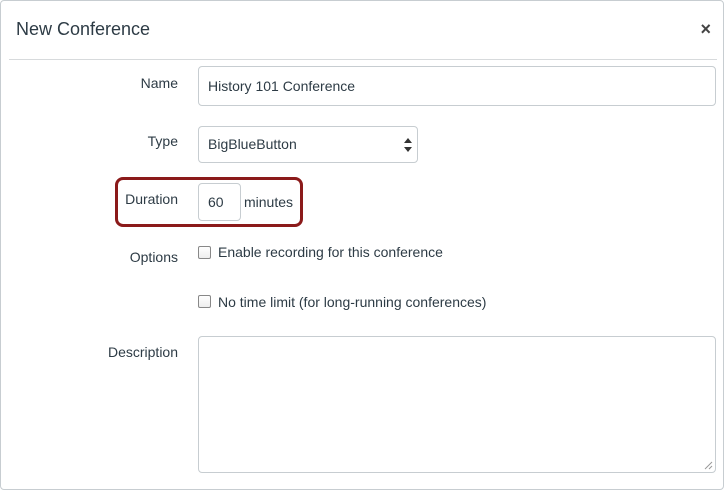 The height and width of the screenshot is (492, 726). I want to click on duration-input: 60, so click(219, 202).